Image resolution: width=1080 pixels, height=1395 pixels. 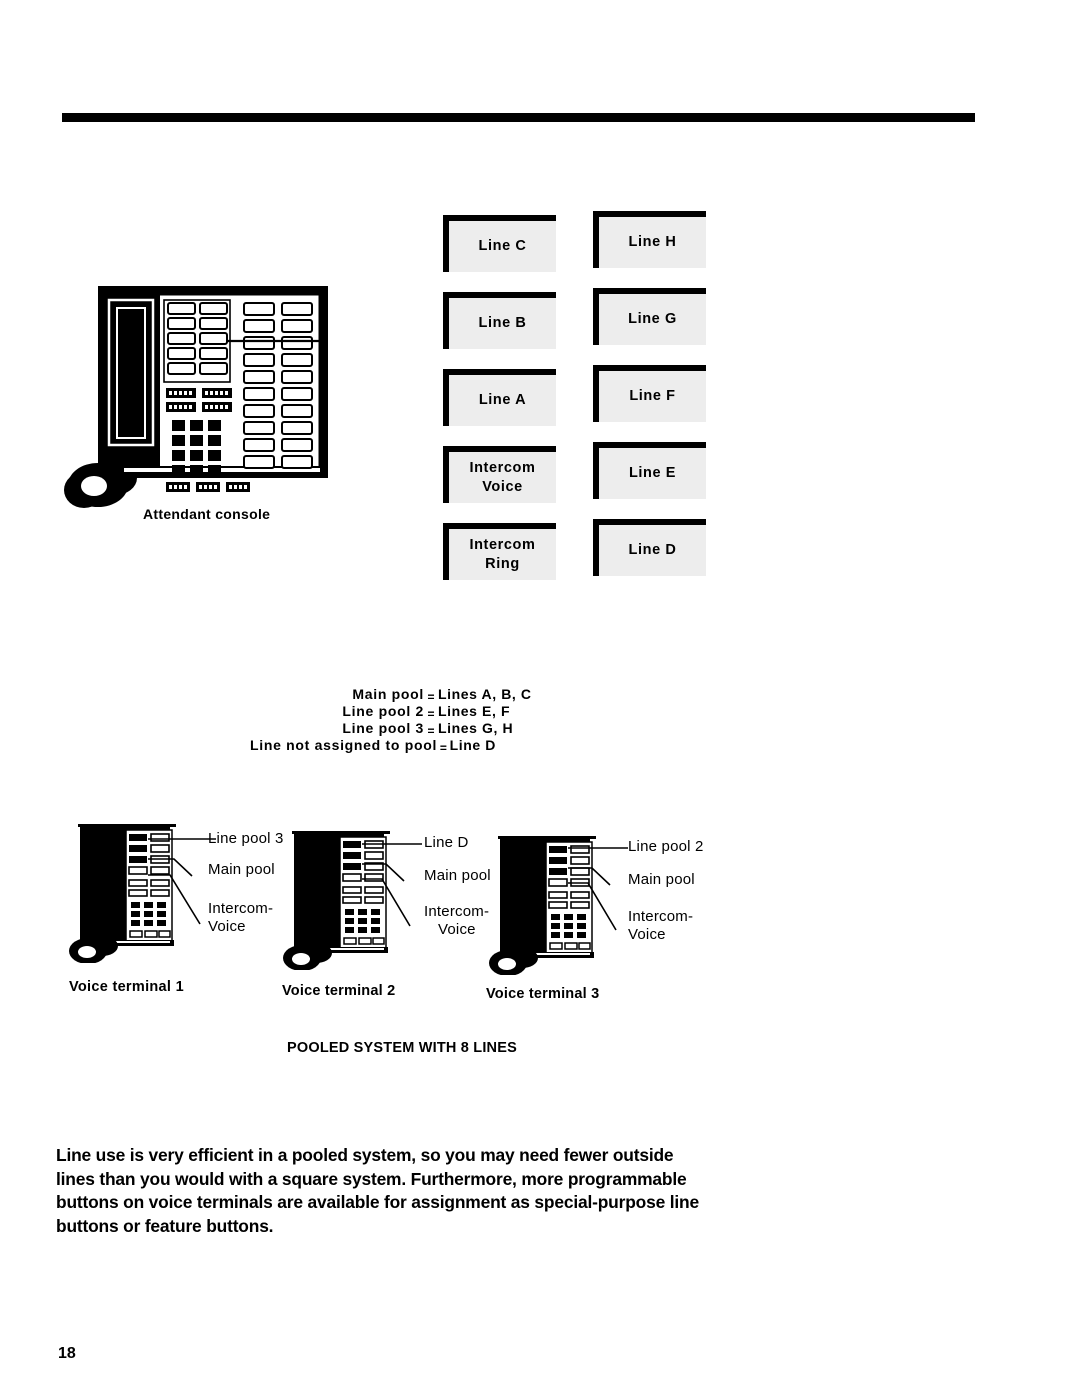 I want to click on pool-value-3: Lines G, H, so click(x=476, y=728).